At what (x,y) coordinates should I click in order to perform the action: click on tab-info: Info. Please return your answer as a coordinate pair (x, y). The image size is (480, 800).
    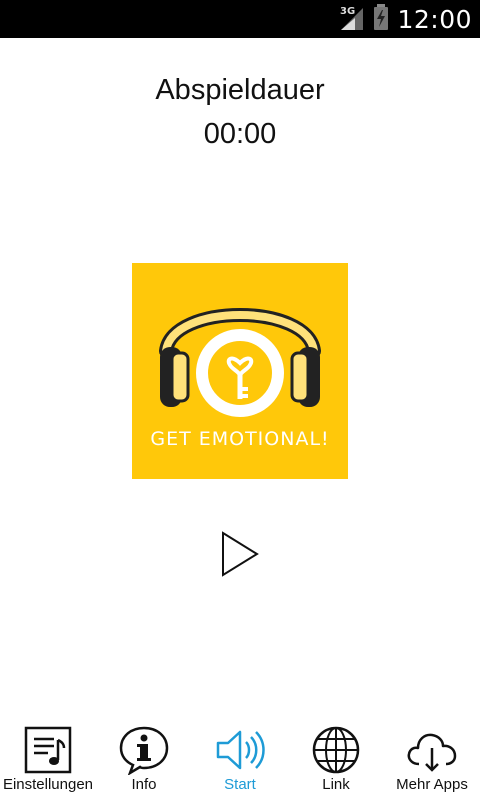
    Looking at the image, I should click on (144, 760).